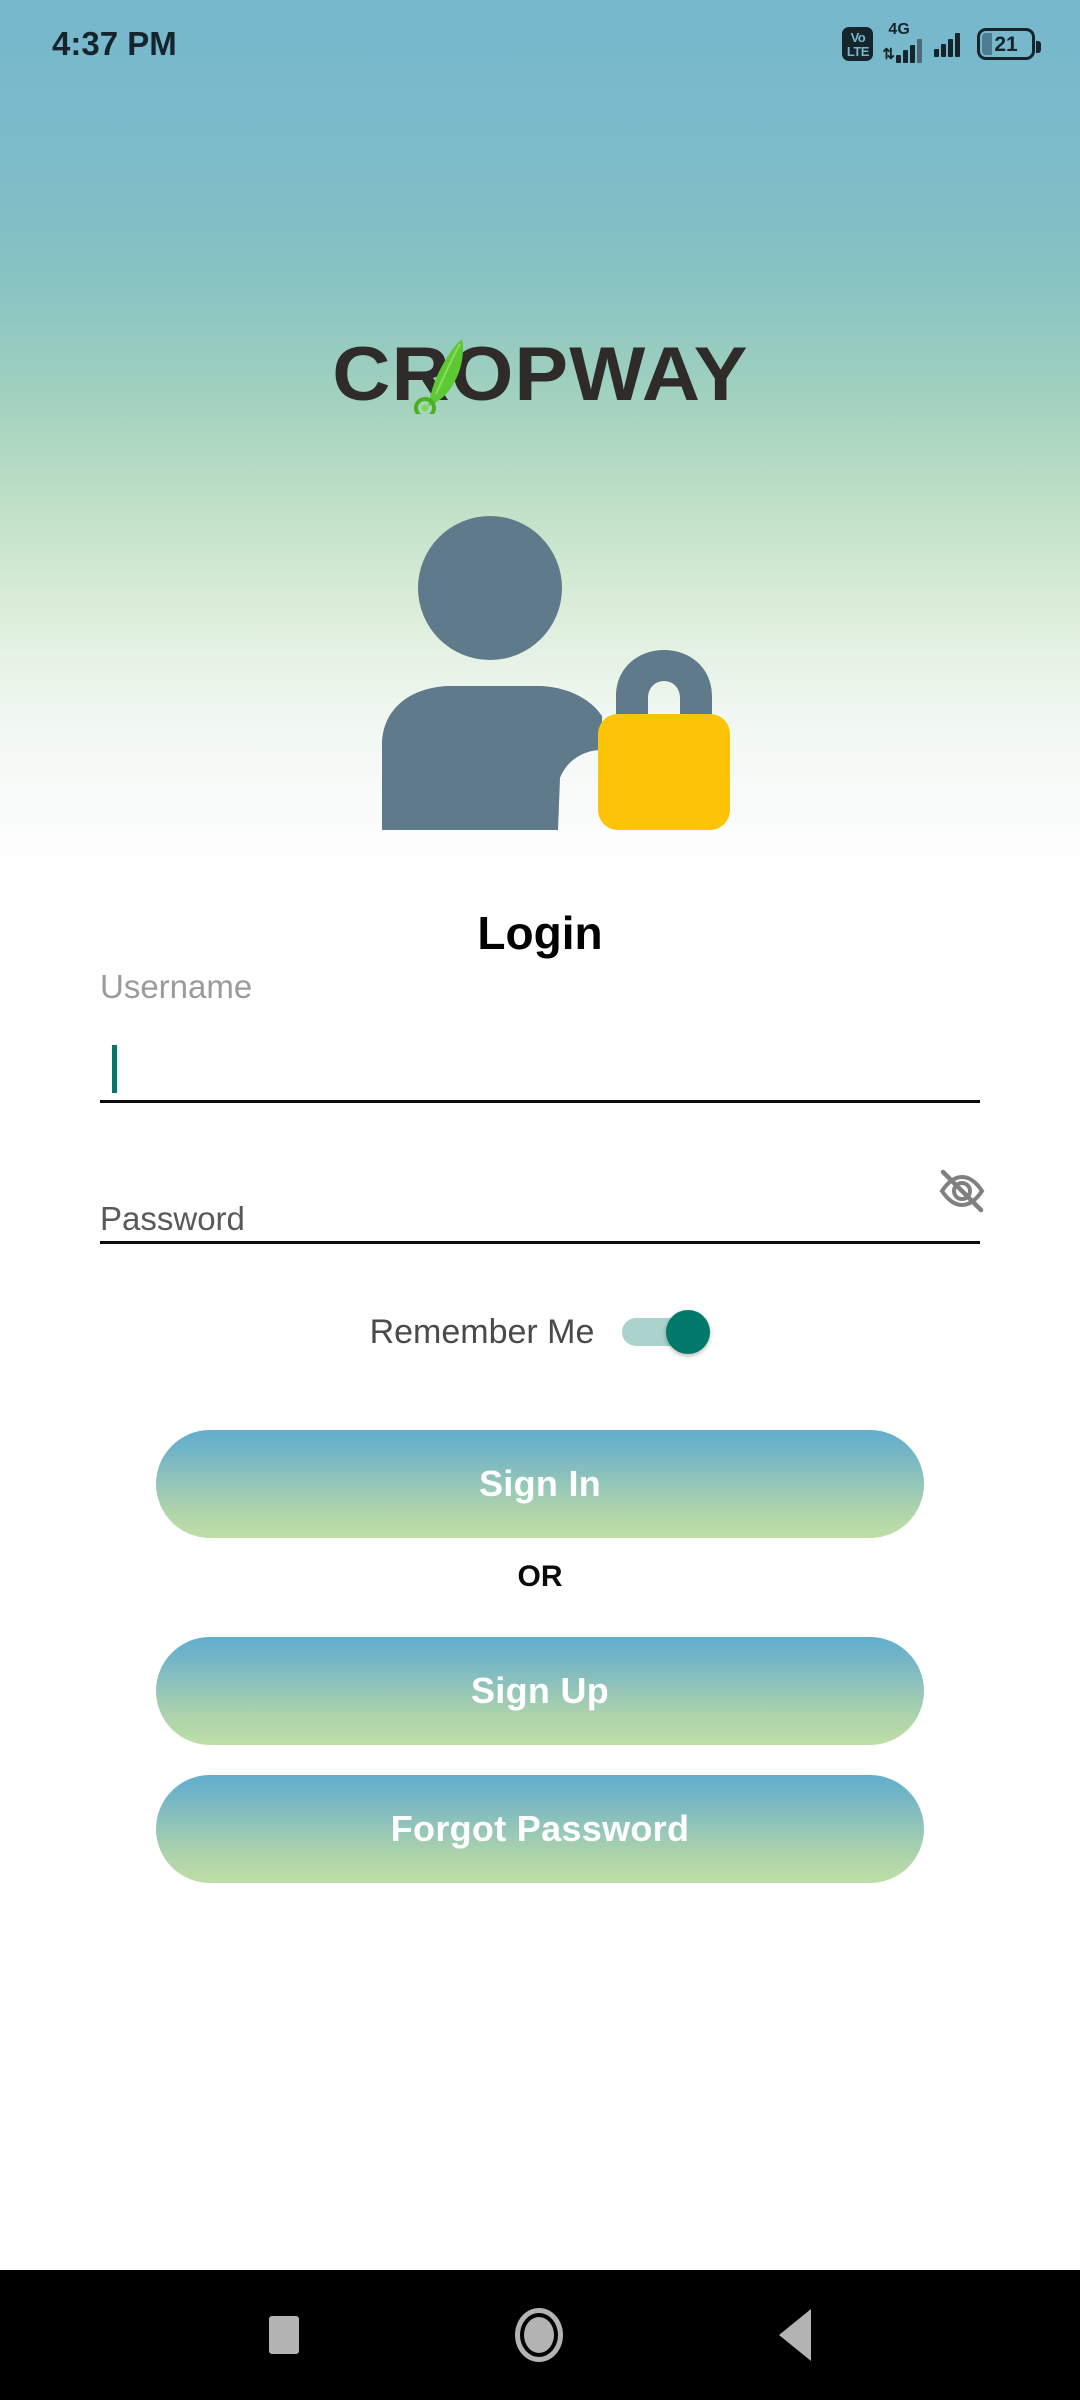  I want to click on volte-icon: Vo LTE, so click(858, 44).